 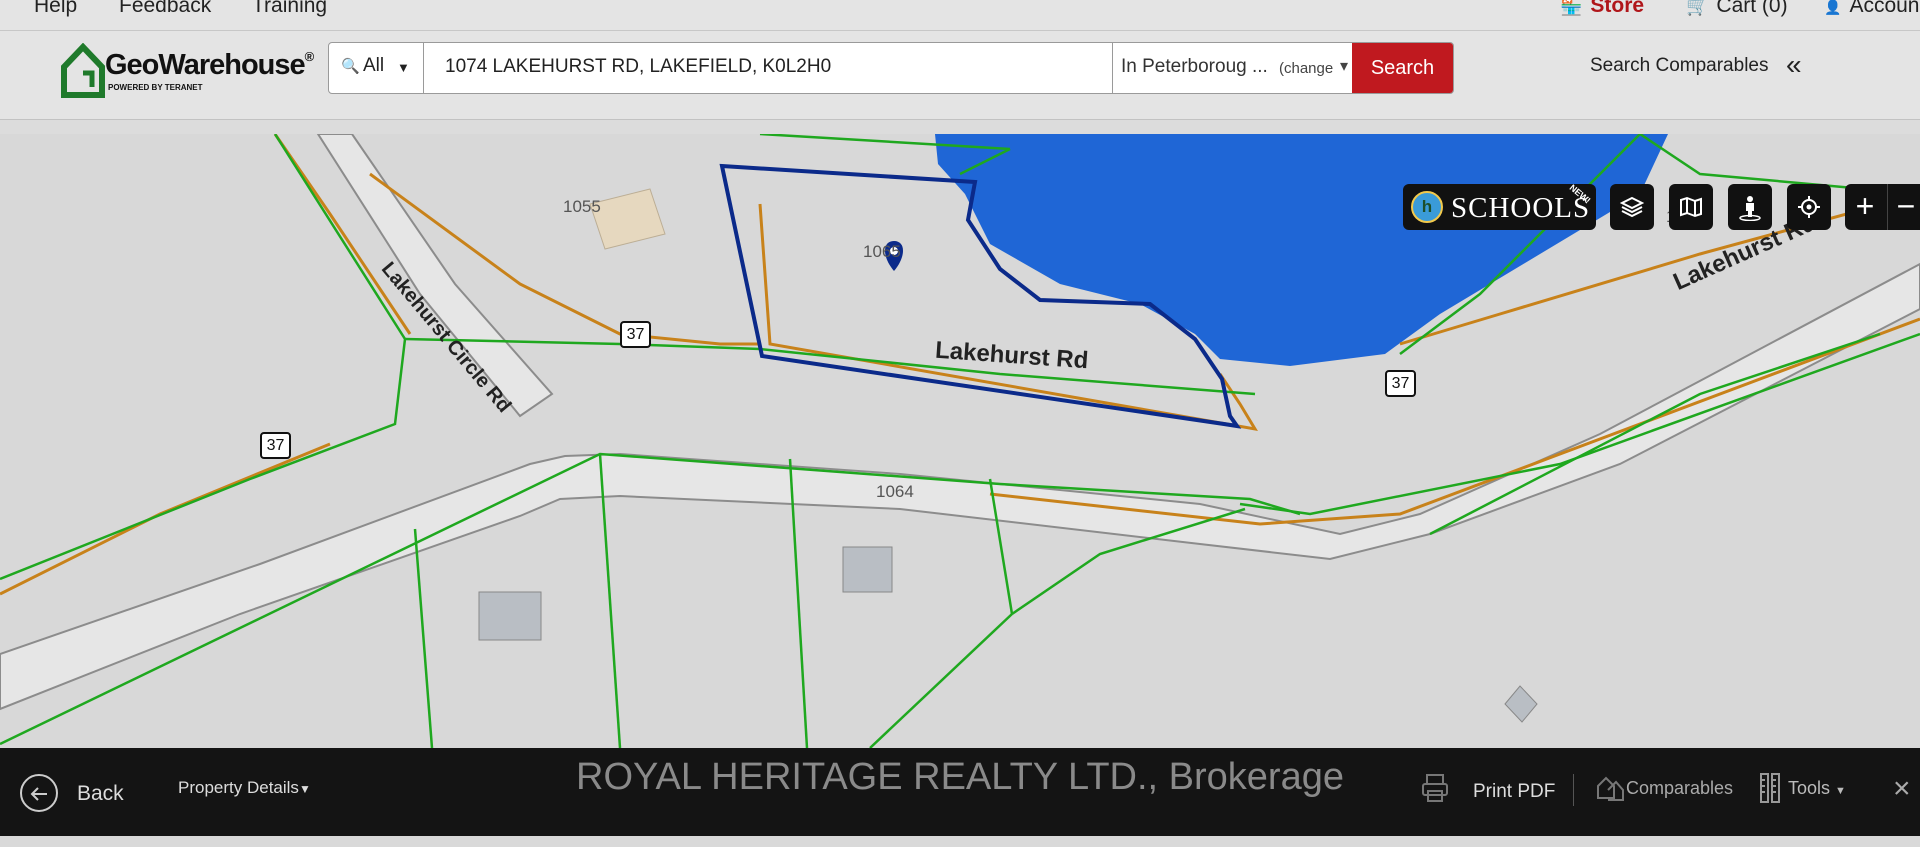 What do you see at coordinates (1664, 788) in the screenshot?
I see `comparables-button: Comparables` at bounding box center [1664, 788].